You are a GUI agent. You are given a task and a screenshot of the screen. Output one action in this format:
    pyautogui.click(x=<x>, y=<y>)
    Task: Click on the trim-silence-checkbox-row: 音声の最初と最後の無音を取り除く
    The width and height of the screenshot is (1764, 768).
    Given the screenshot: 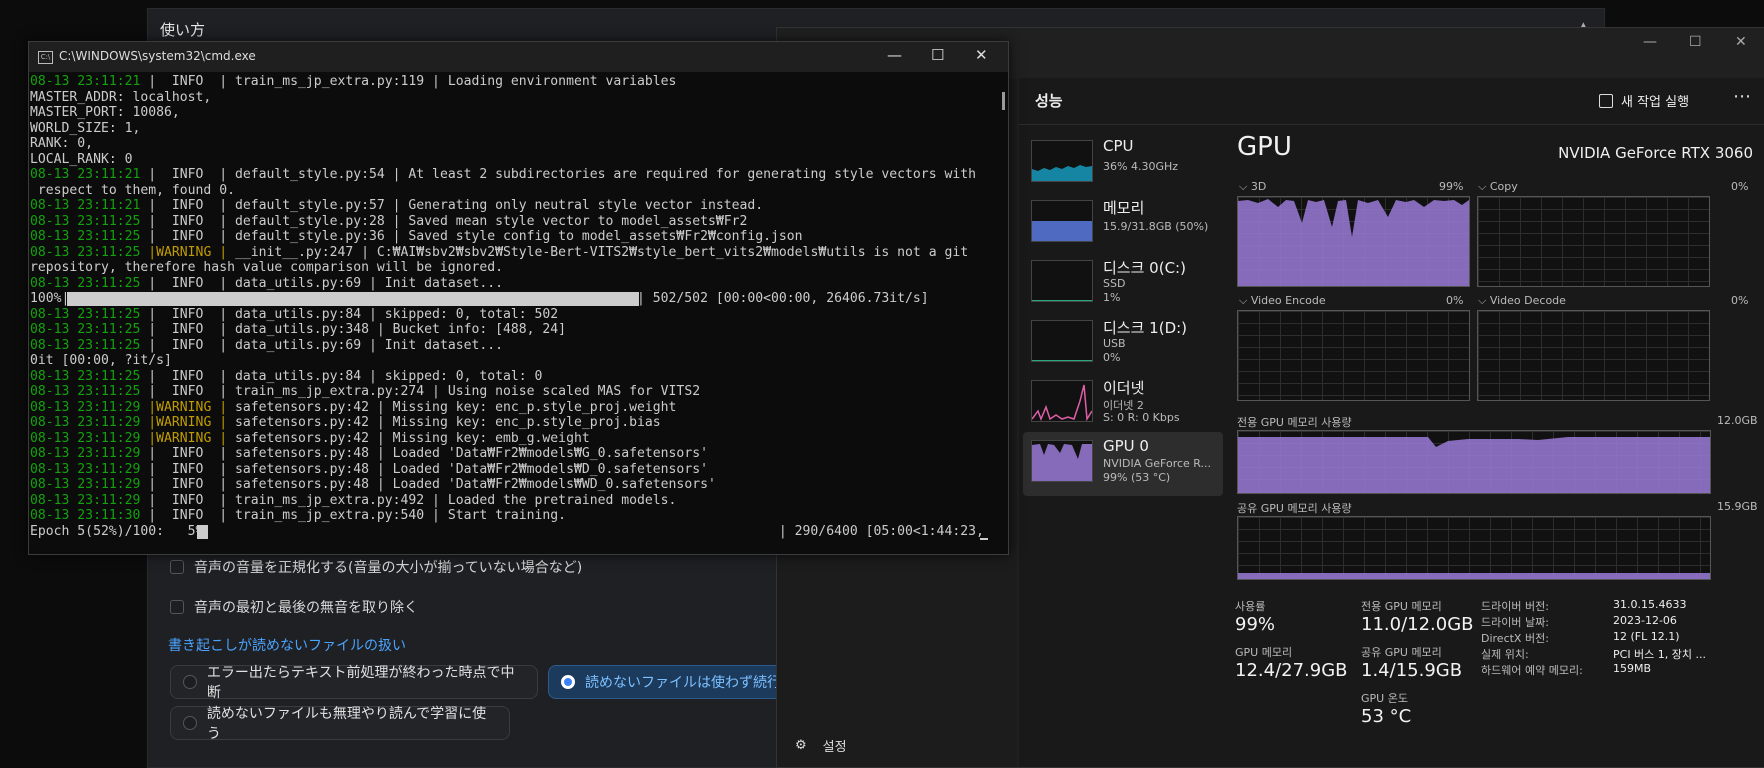 What is the action you would take?
    pyautogui.click(x=294, y=607)
    